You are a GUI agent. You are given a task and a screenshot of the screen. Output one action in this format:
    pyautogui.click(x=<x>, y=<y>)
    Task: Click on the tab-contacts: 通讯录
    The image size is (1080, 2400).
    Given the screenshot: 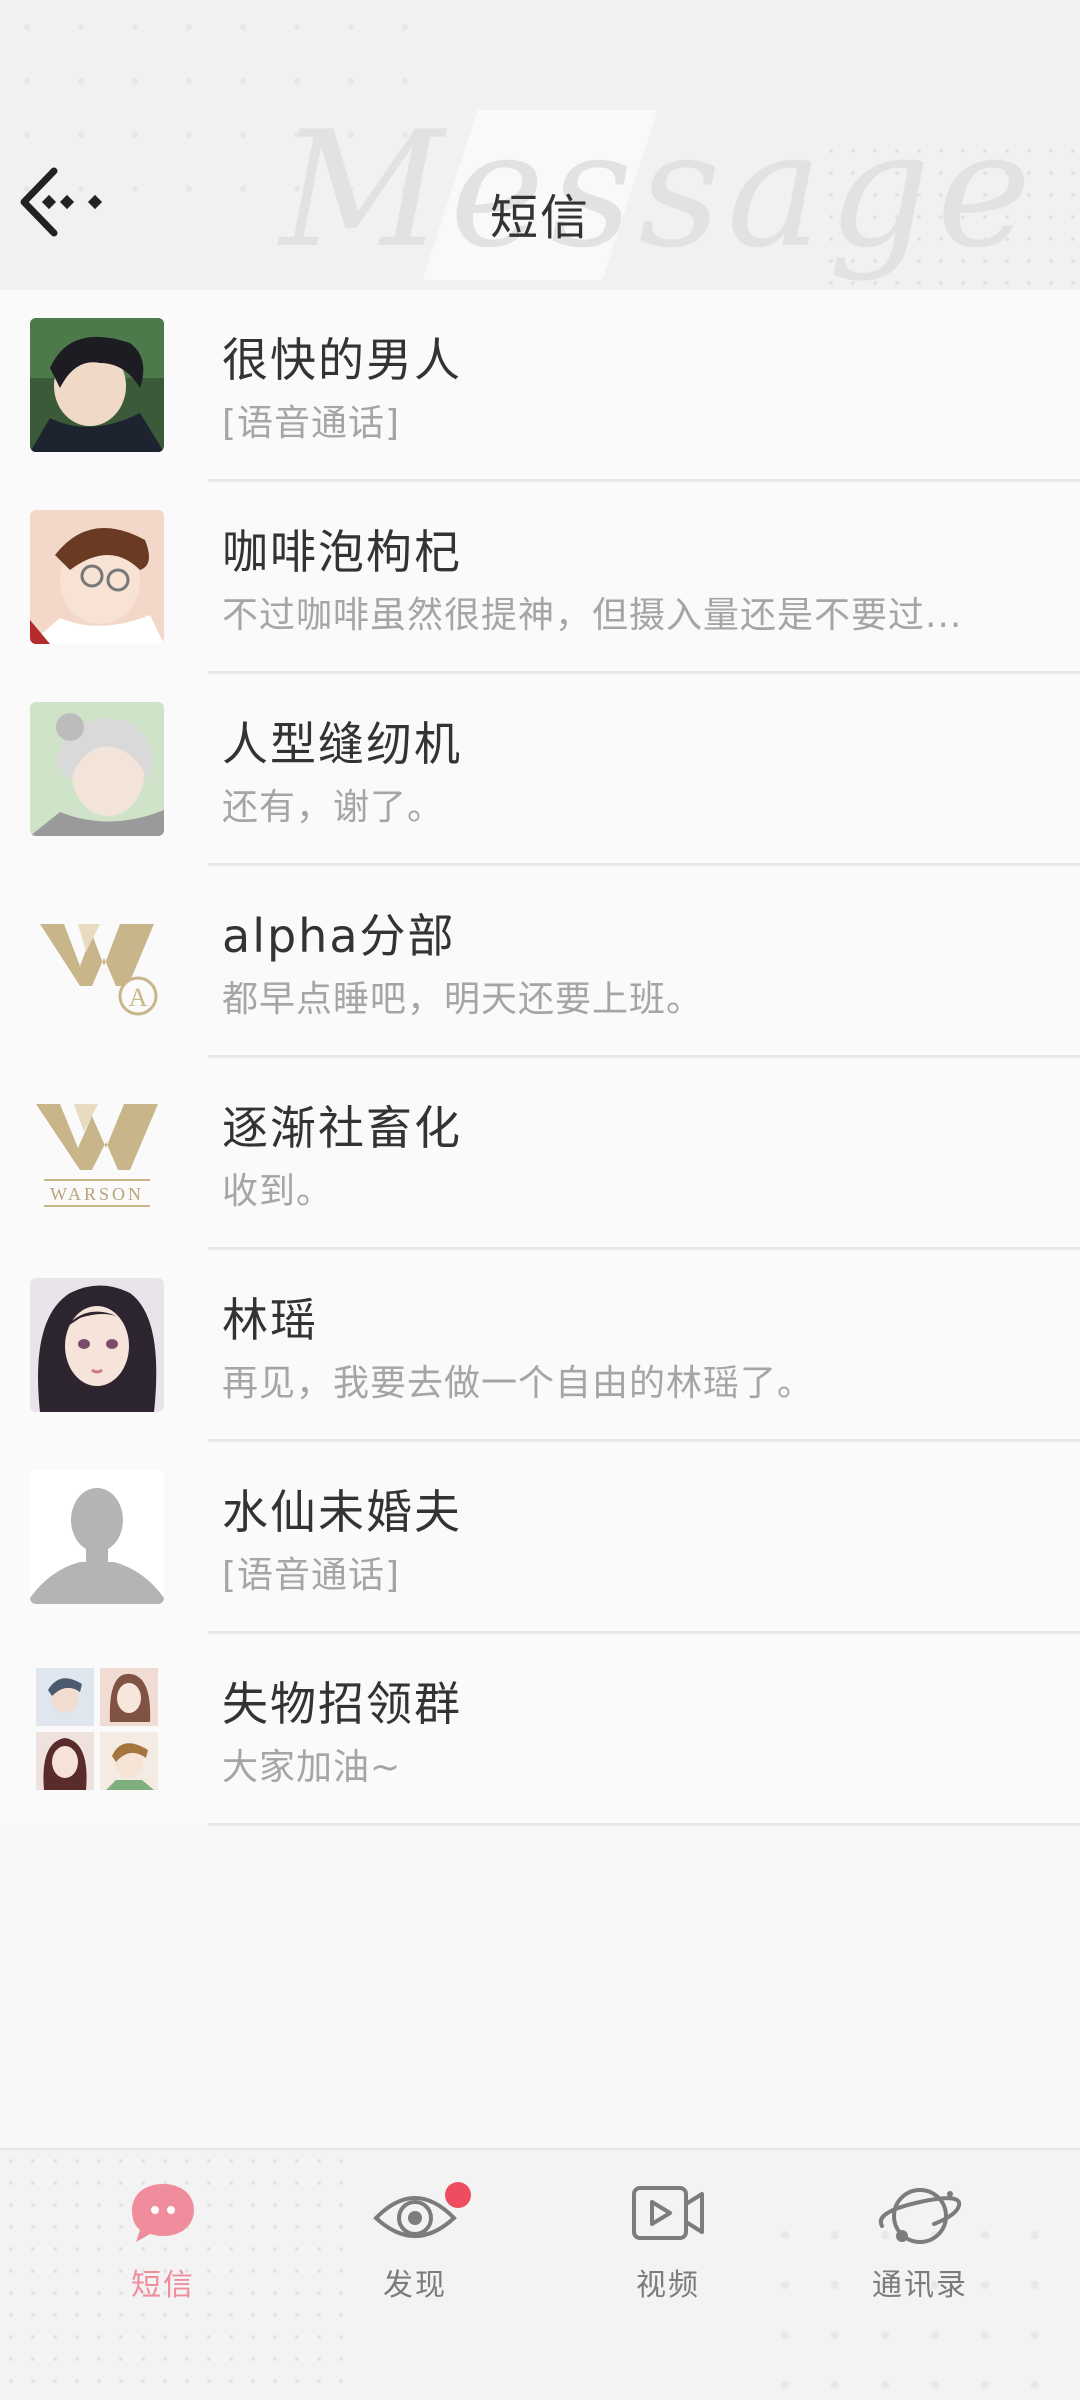 What is the action you would take?
    pyautogui.click(x=920, y=2245)
    